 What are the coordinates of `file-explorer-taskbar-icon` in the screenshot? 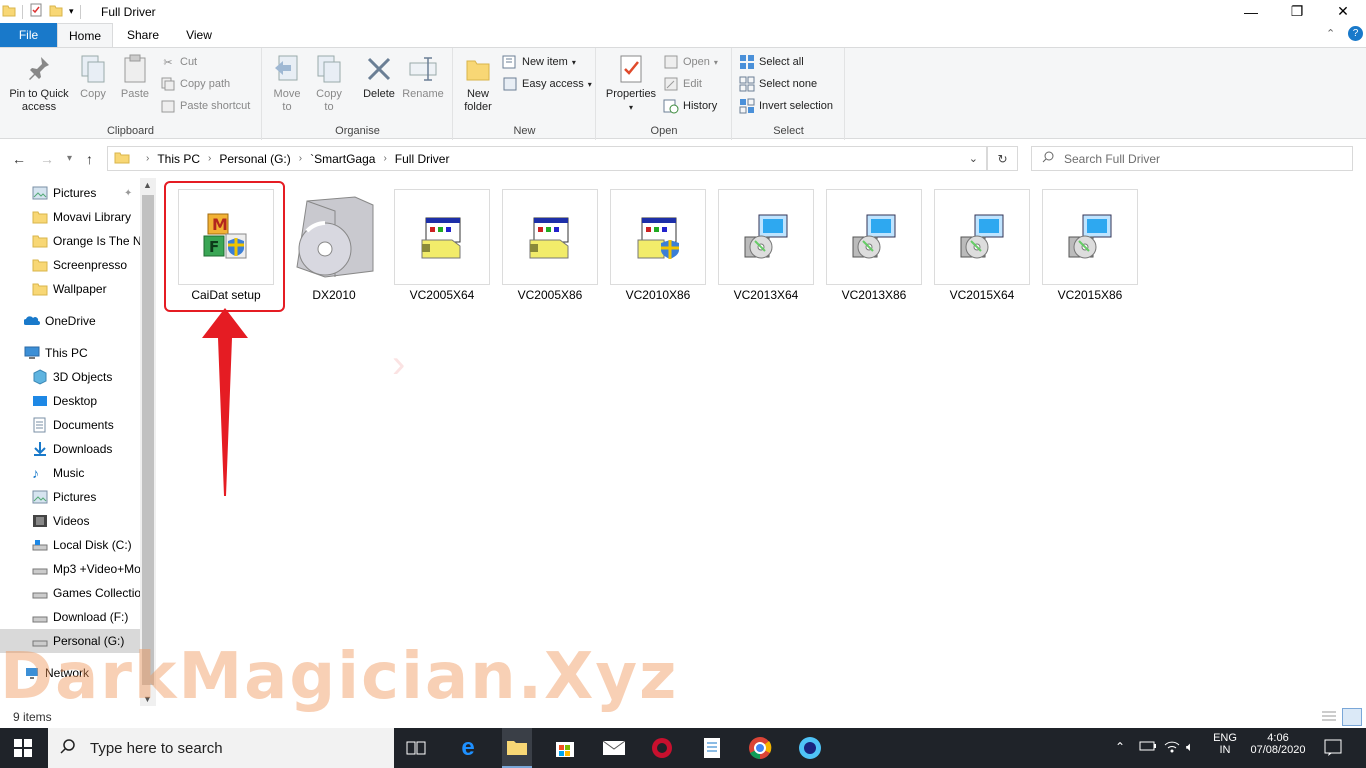 It's located at (517, 748).